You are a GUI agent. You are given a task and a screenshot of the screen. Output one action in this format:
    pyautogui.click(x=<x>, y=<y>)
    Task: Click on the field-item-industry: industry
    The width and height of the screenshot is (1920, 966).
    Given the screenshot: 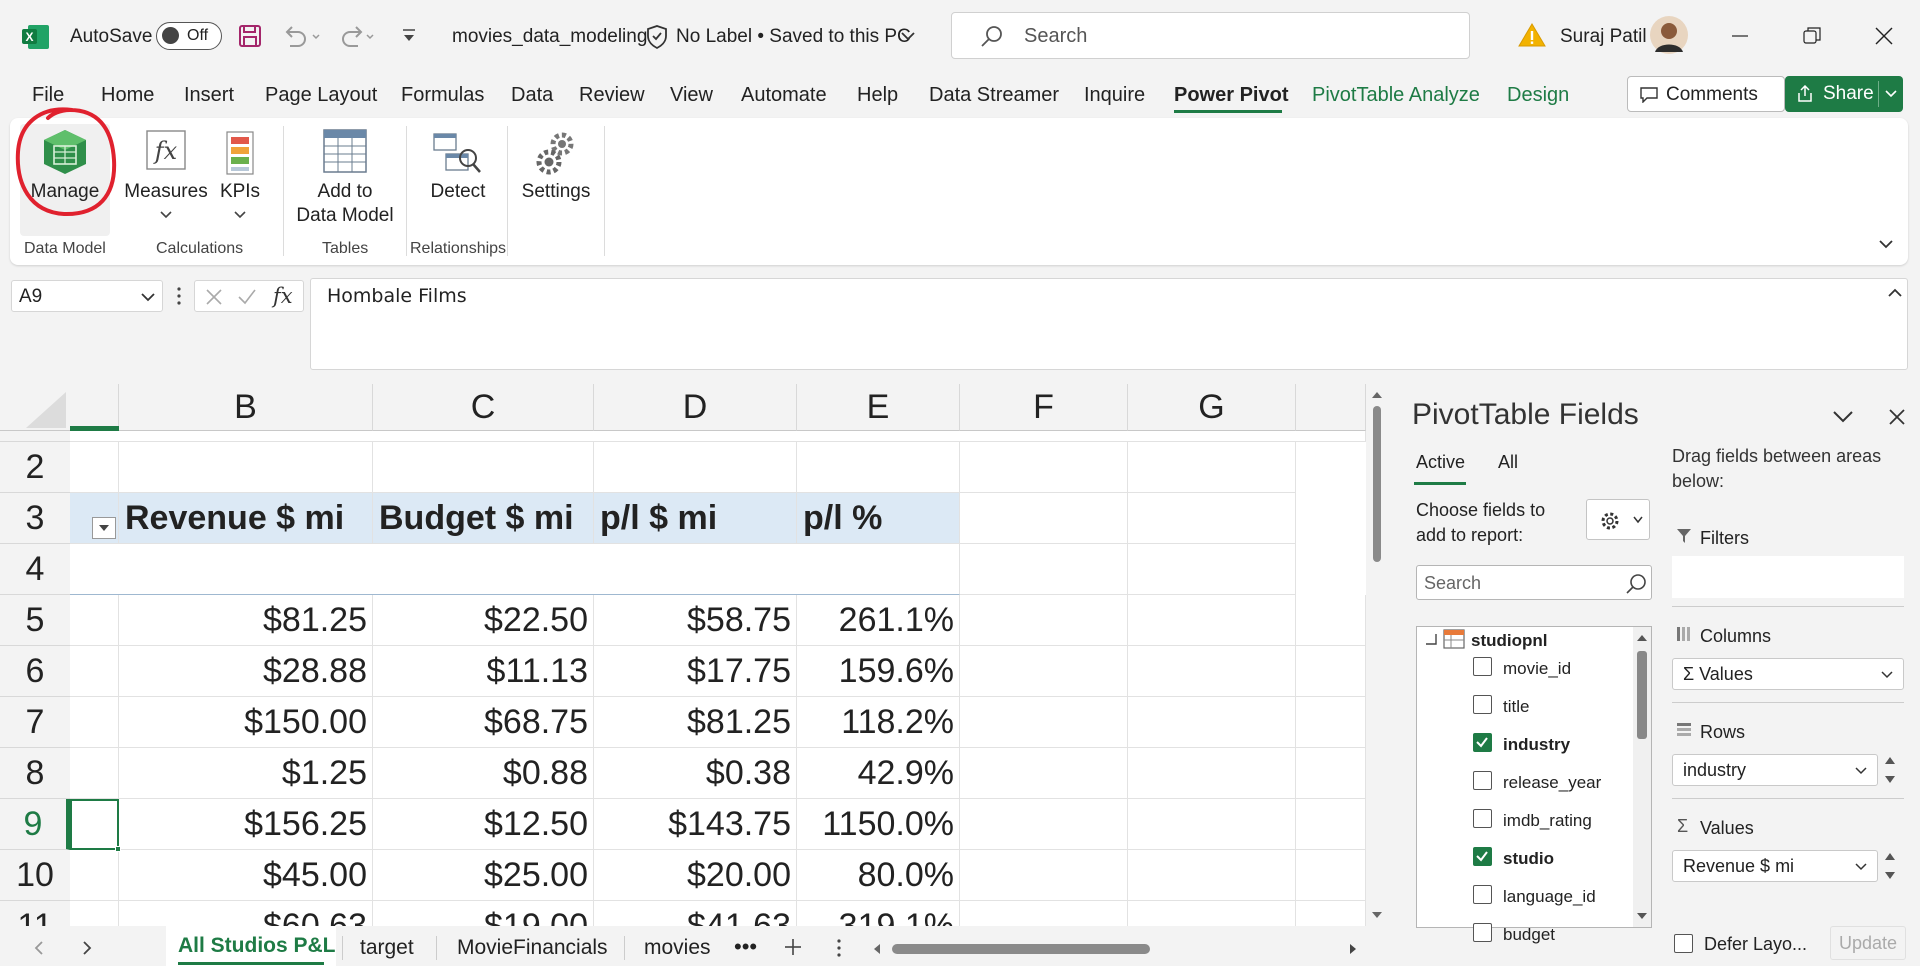 What is the action you would take?
    pyautogui.click(x=1536, y=745)
    